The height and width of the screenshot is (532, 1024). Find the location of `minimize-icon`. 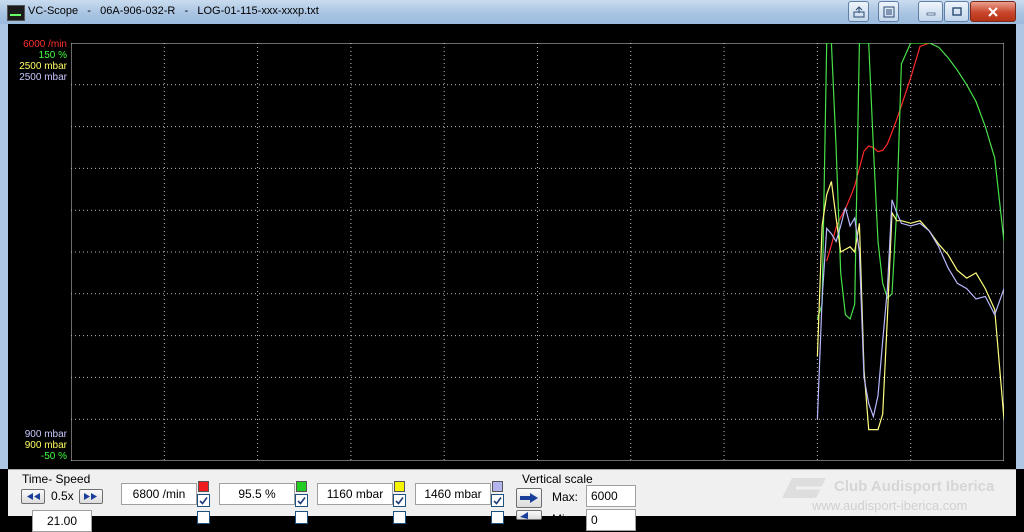

minimize-icon is located at coordinates (930, 13).